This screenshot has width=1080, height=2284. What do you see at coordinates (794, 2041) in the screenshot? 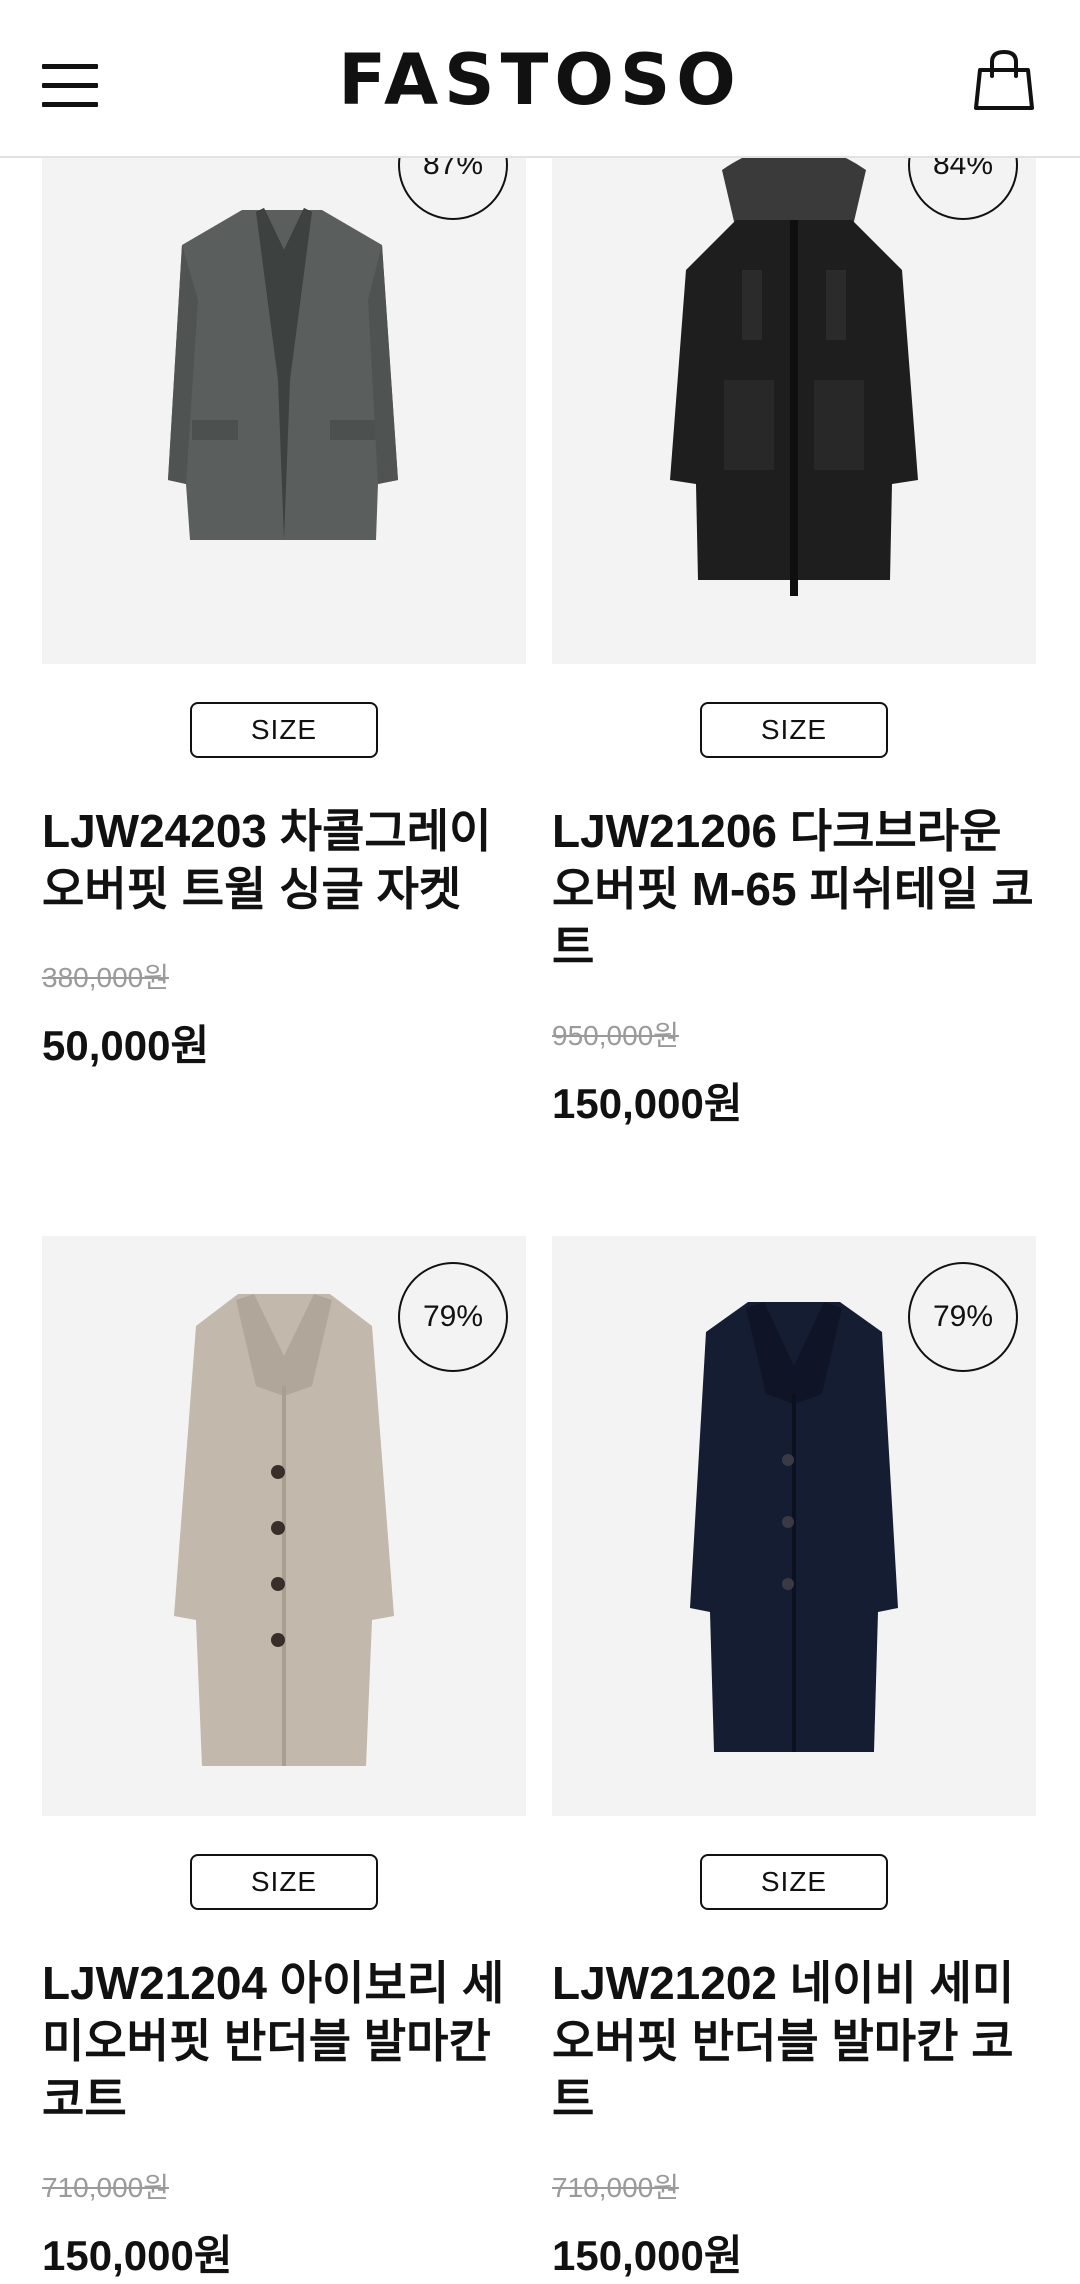
I see `product-title: LJW21202 네이비 세미오버핏 반더블 발마칸 코트` at bounding box center [794, 2041].